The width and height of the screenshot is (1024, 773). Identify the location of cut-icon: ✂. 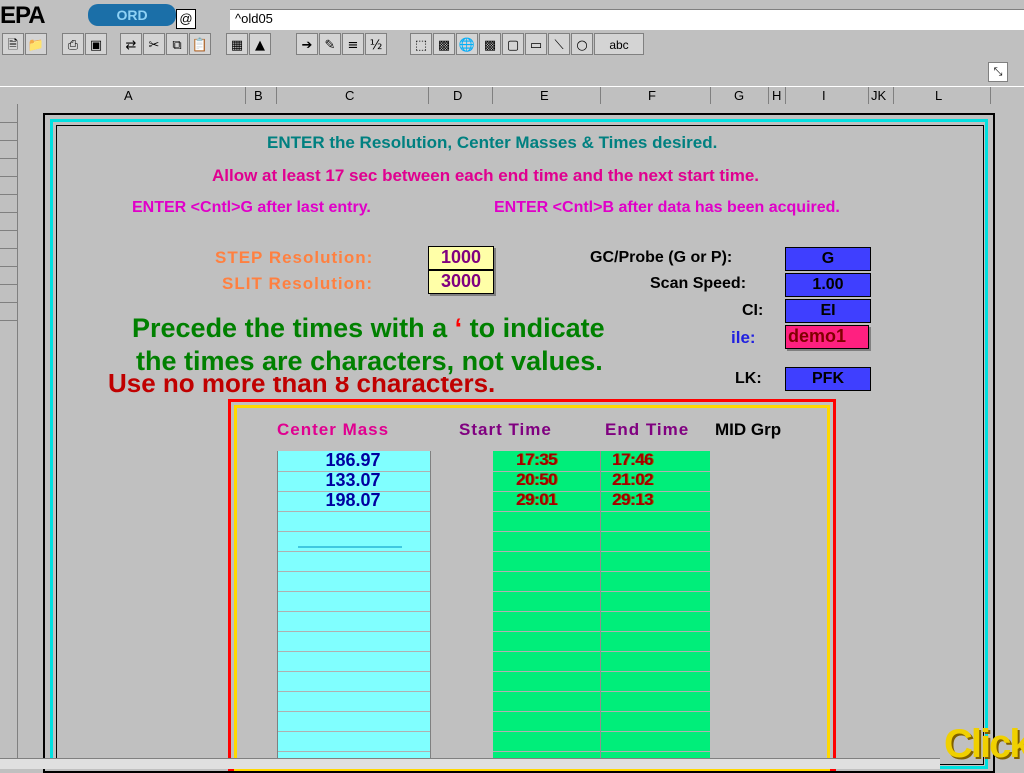
(154, 44).